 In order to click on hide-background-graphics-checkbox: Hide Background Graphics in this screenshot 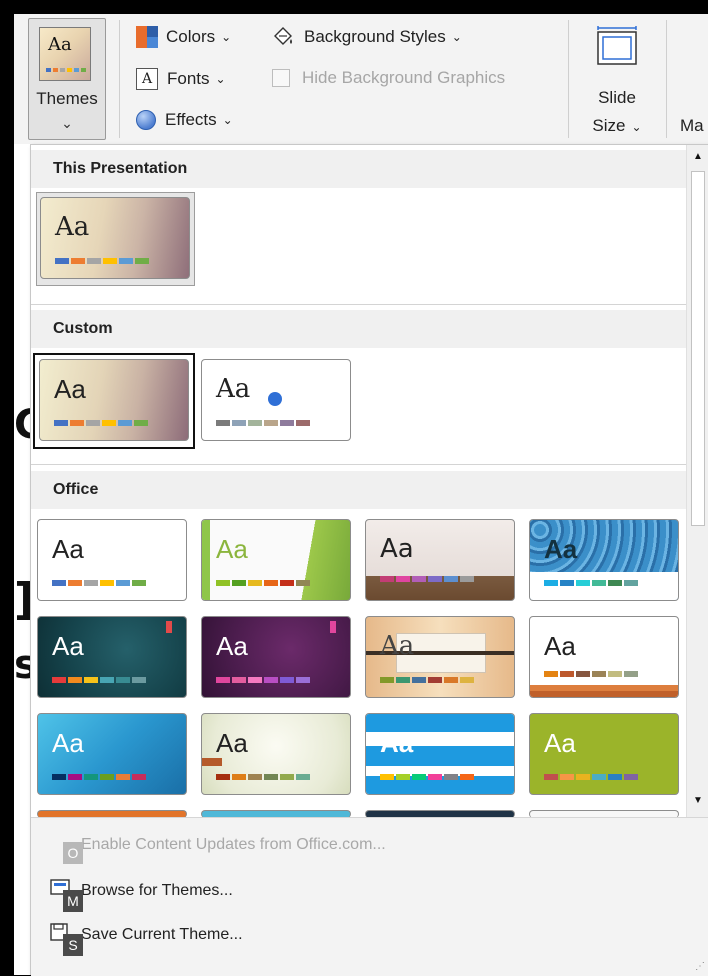, I will do `click(388, 78)`.